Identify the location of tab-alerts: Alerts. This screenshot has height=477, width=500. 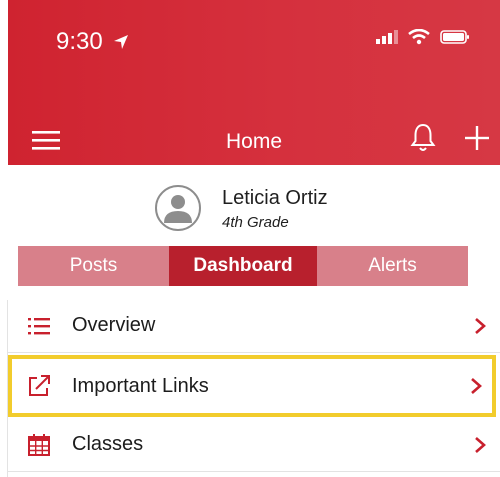
(392, 266).